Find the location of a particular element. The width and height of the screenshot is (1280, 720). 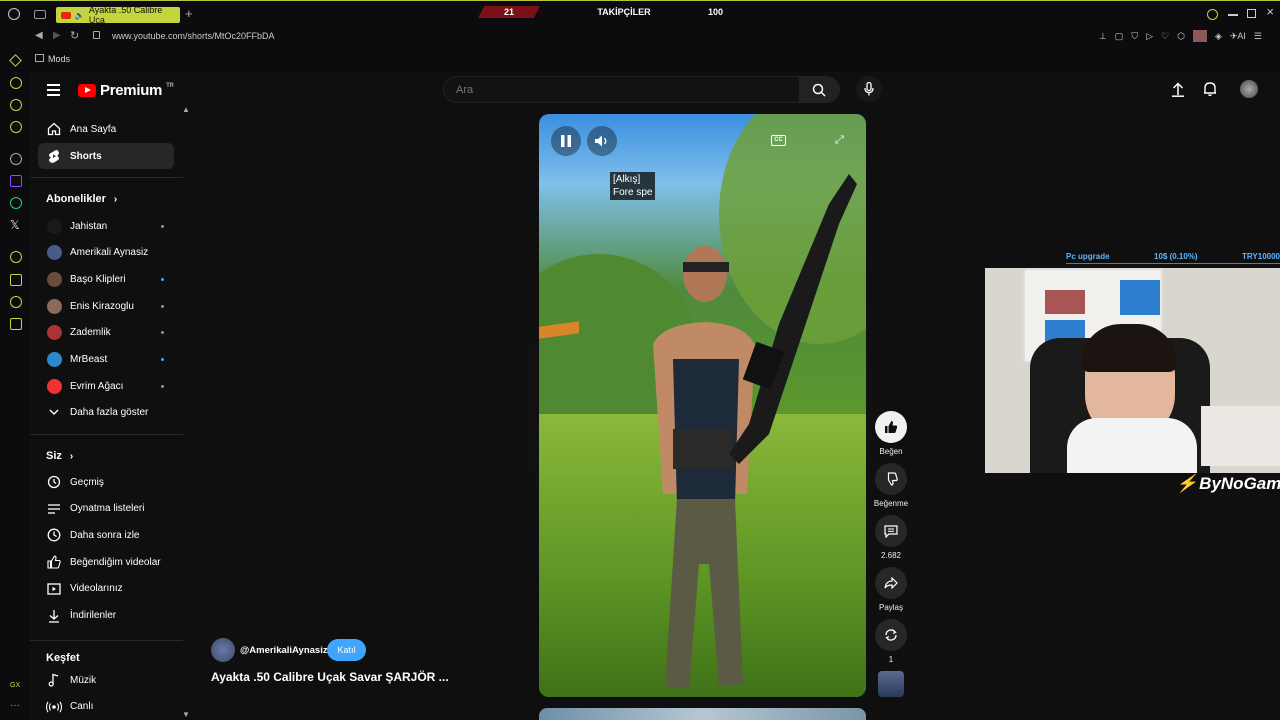

share-action: Paylaş is located at coordinates (891, 589).